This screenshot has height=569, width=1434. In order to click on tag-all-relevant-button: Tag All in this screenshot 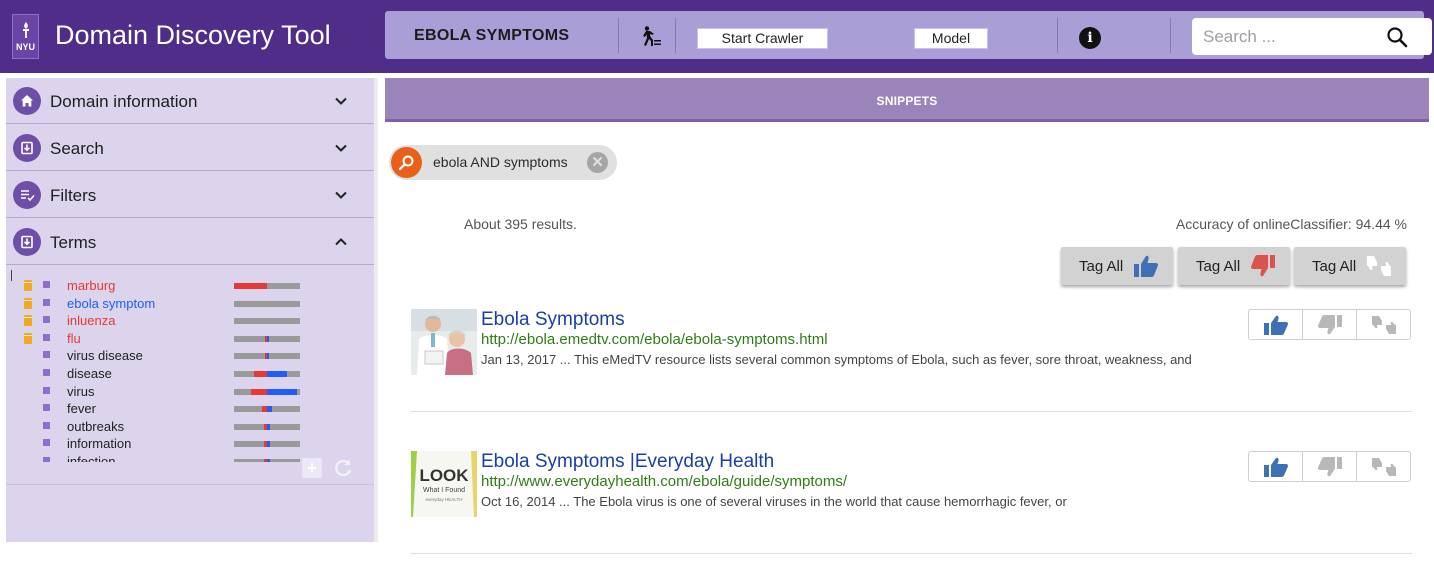, I will do `click(1117, 266)`.